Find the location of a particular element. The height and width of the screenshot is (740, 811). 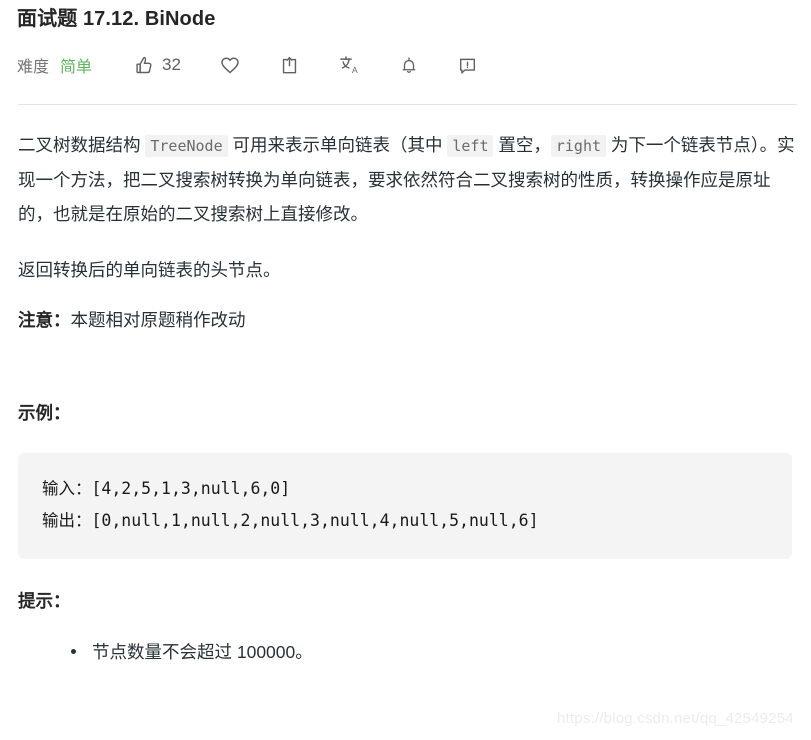

notification-button is located at coordinates (409, 65).